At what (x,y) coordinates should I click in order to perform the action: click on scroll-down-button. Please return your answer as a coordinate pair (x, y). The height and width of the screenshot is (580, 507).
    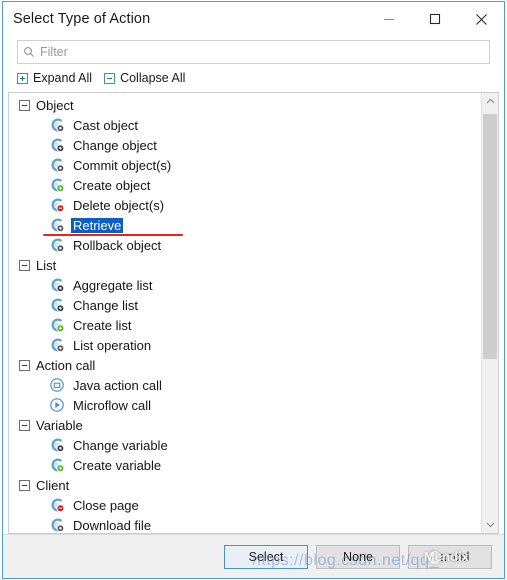
    Looking at the image, I should click on (490, 524).